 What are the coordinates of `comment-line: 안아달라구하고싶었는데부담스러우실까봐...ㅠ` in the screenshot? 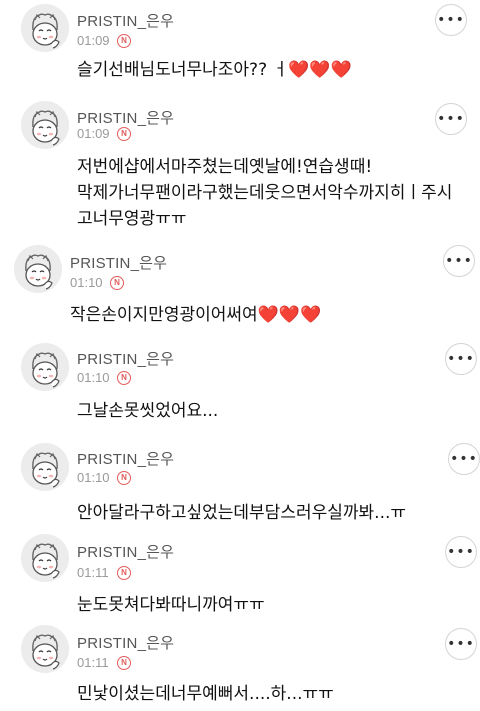 It's located at (242, 513).